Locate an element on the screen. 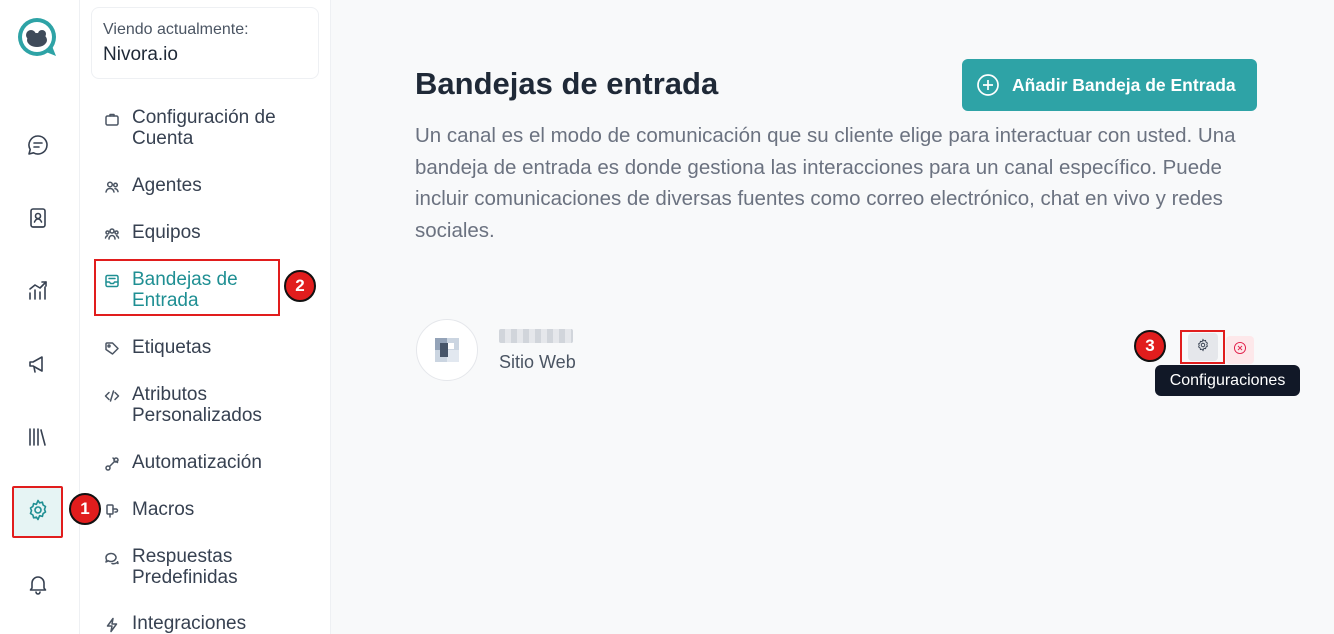 The width and height of the screenshot is (1334, 634). sidebar-item-label: Configuración de Cuenta is located at coordinates (204, 128).